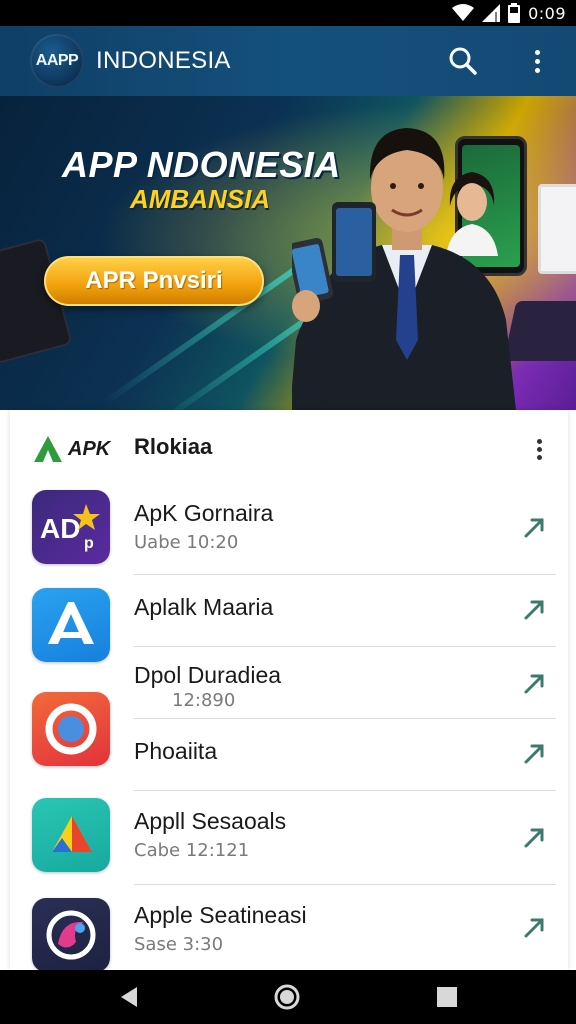 The image size is (576, 1024). What do you see at coordinates (89, 448) in the screenshot?
I see `apk-logo-text: APK` at bounding box center [89, 448].